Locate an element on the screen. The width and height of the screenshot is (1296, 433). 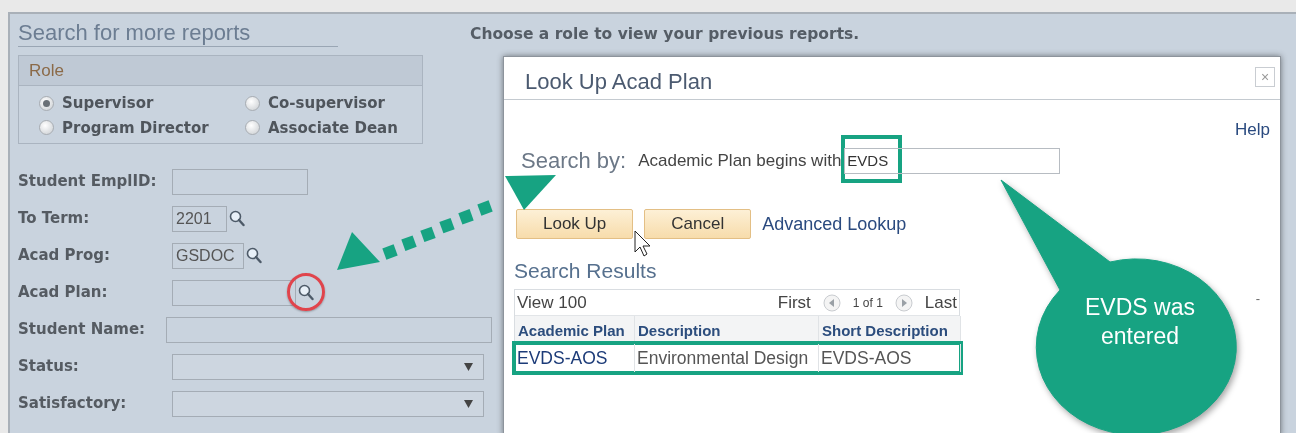
field-label: Satisfactory: is located at coordinates (73, 404).